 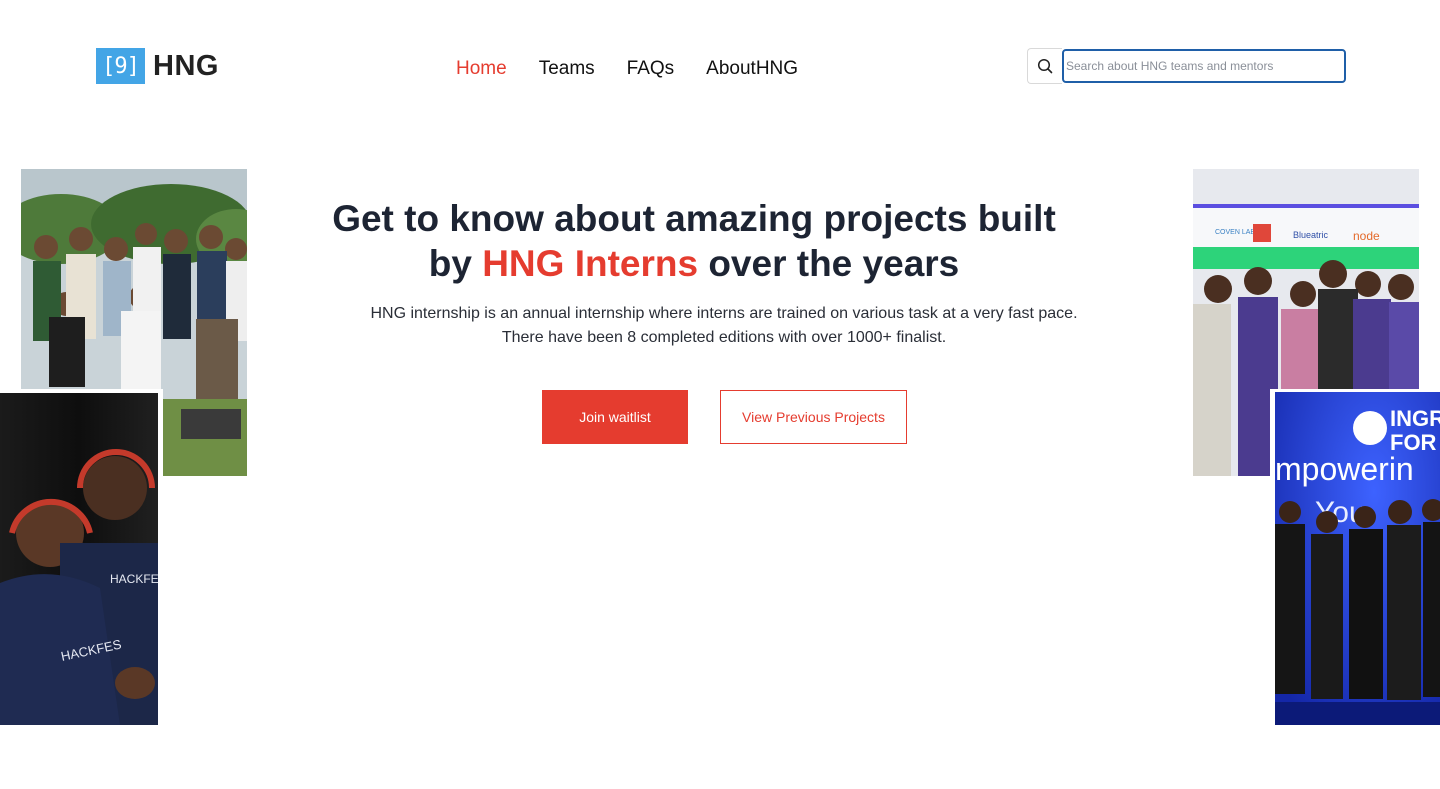 I want to click on nav-about-hng: AboutHNG, so click(x=752, y=69).